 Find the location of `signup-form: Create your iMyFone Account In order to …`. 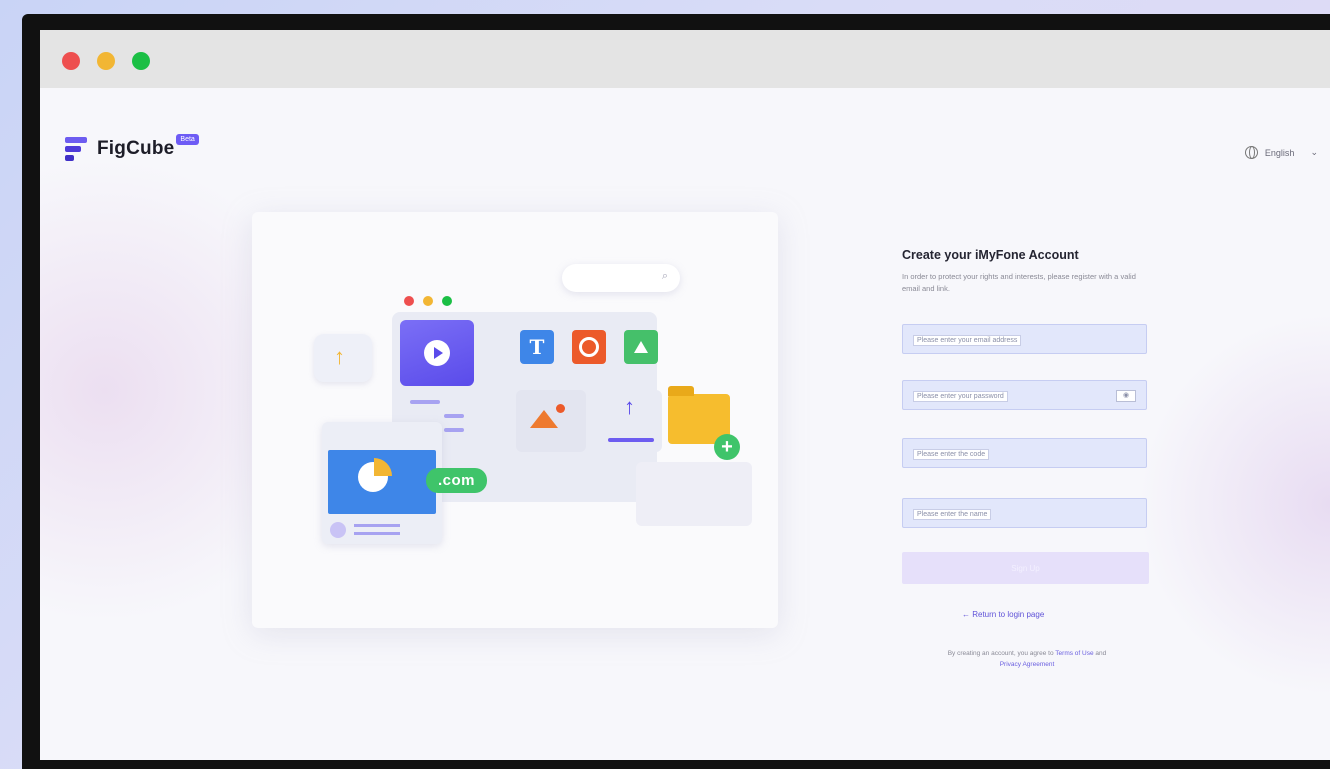

signup-form: Create your iMyFone Account In order to … is located at coordinates (1027, 458).